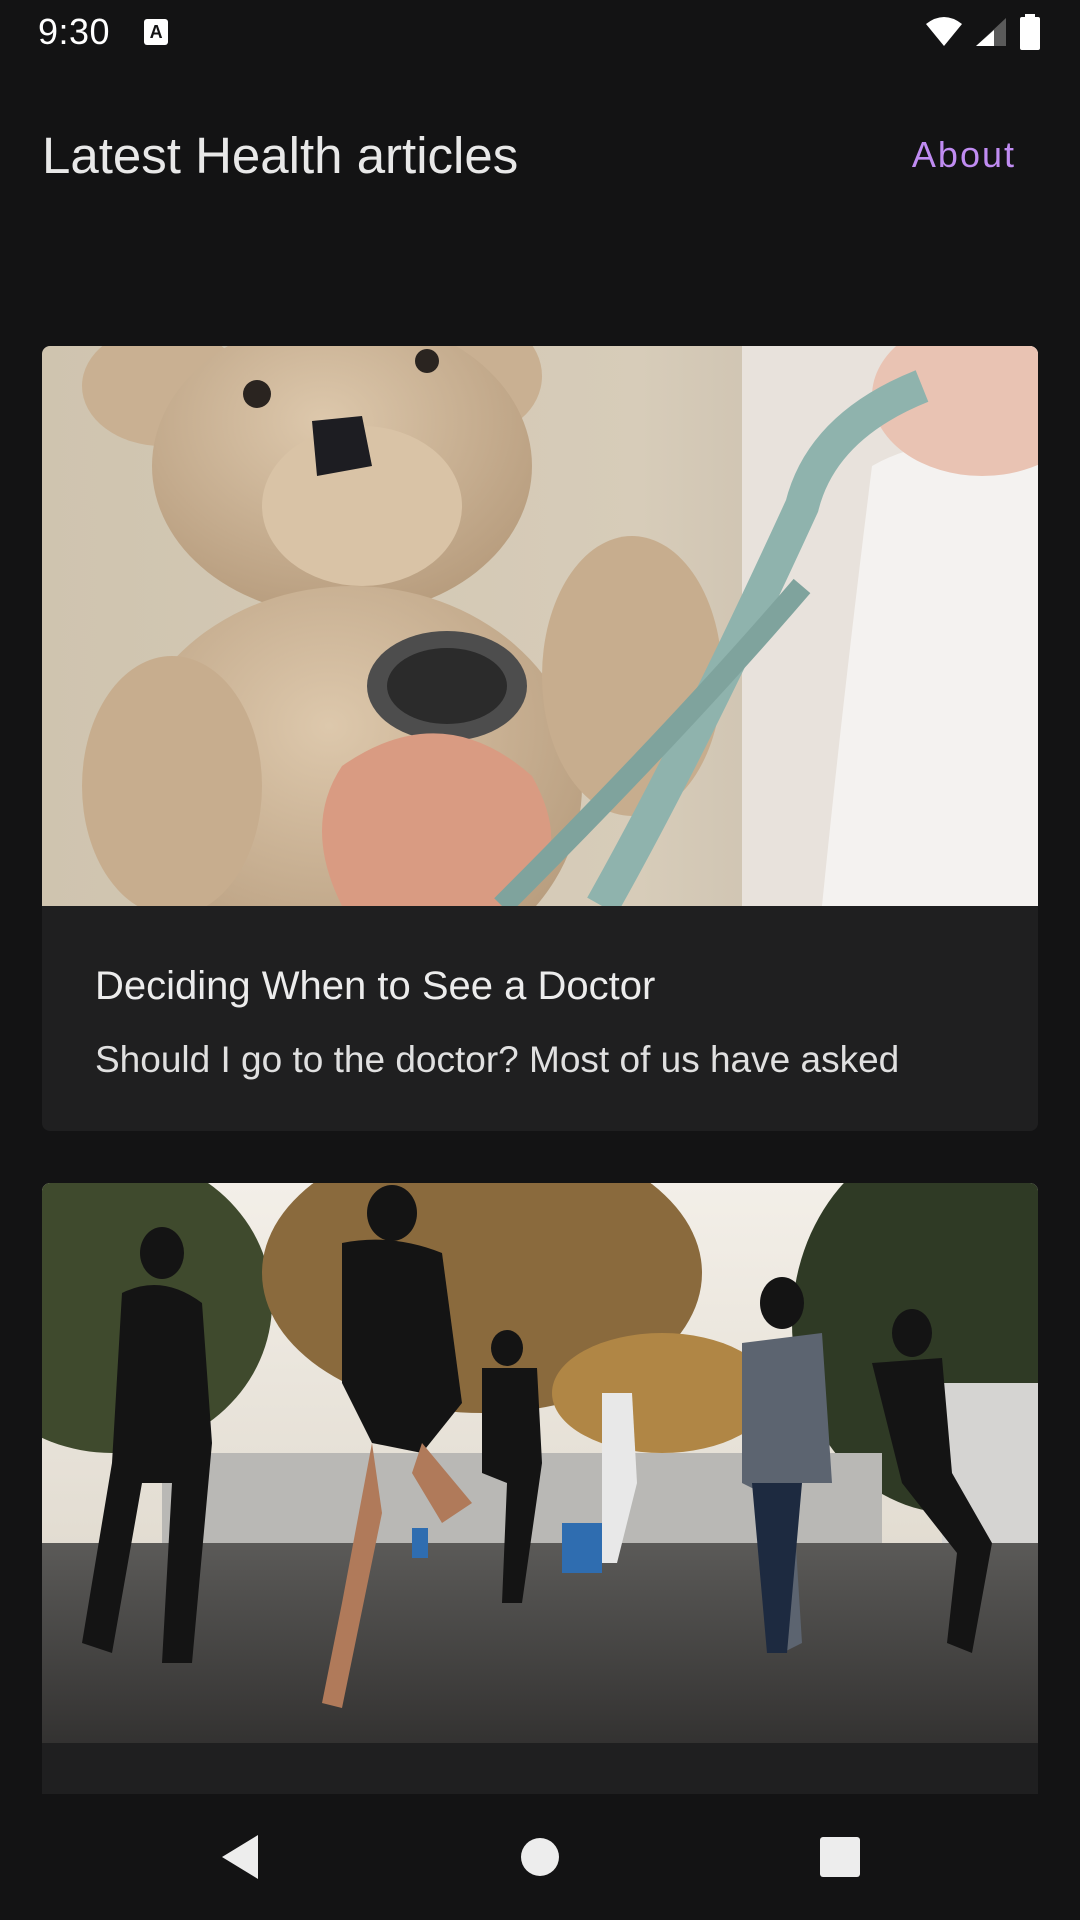  I want to click on back-icon, so click(240, 1857).